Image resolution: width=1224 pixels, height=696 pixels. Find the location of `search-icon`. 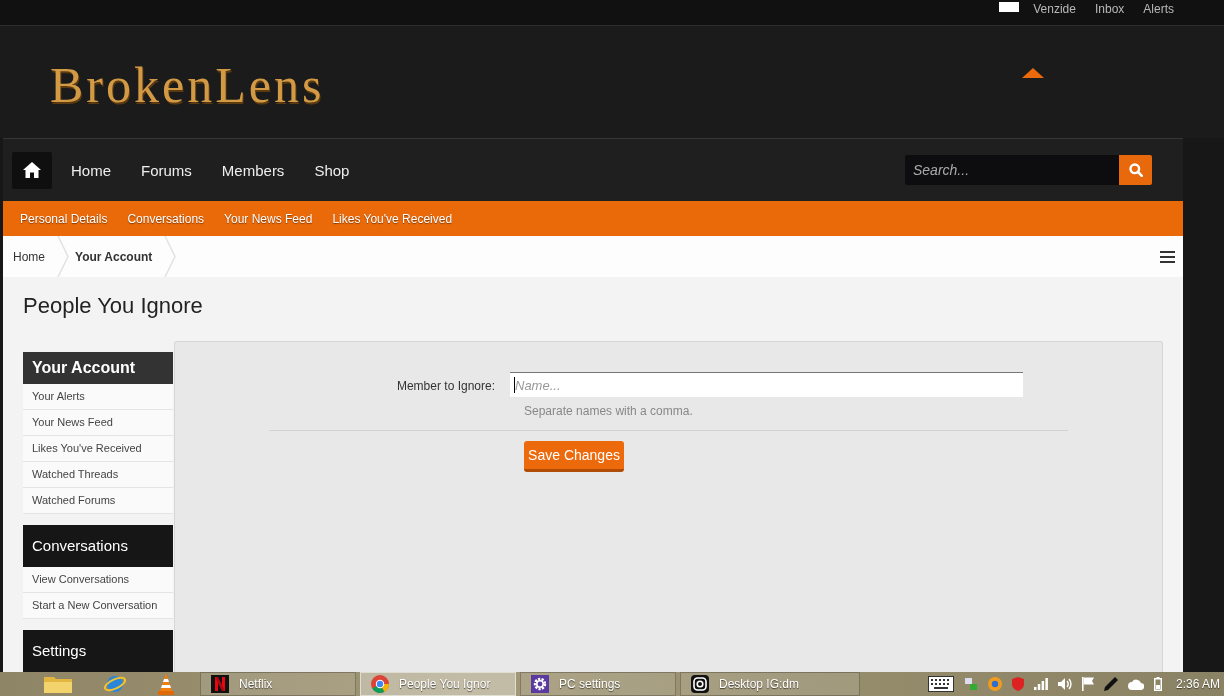

search-icon is located at coordinates (1135, 170).